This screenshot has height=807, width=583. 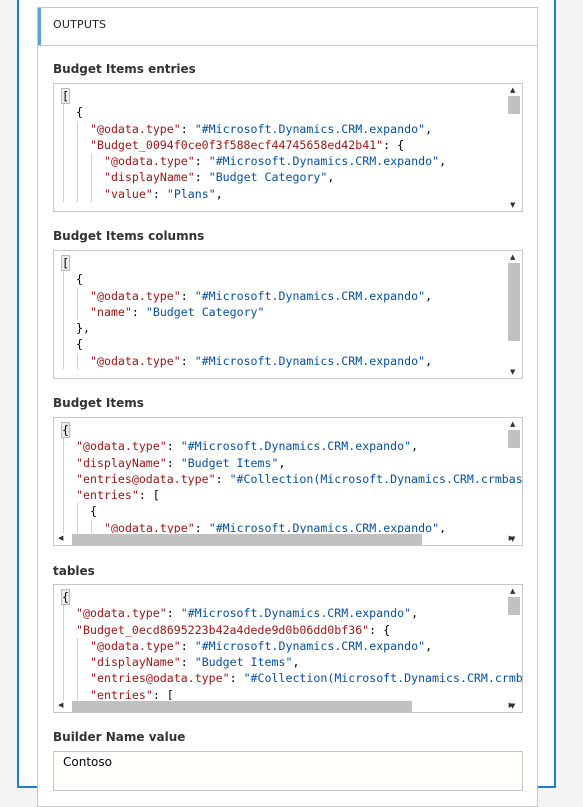 What do you see at coordinates (83, 328) in the screenshot?
I see `code-token: },` at bounding box center [83, 328].